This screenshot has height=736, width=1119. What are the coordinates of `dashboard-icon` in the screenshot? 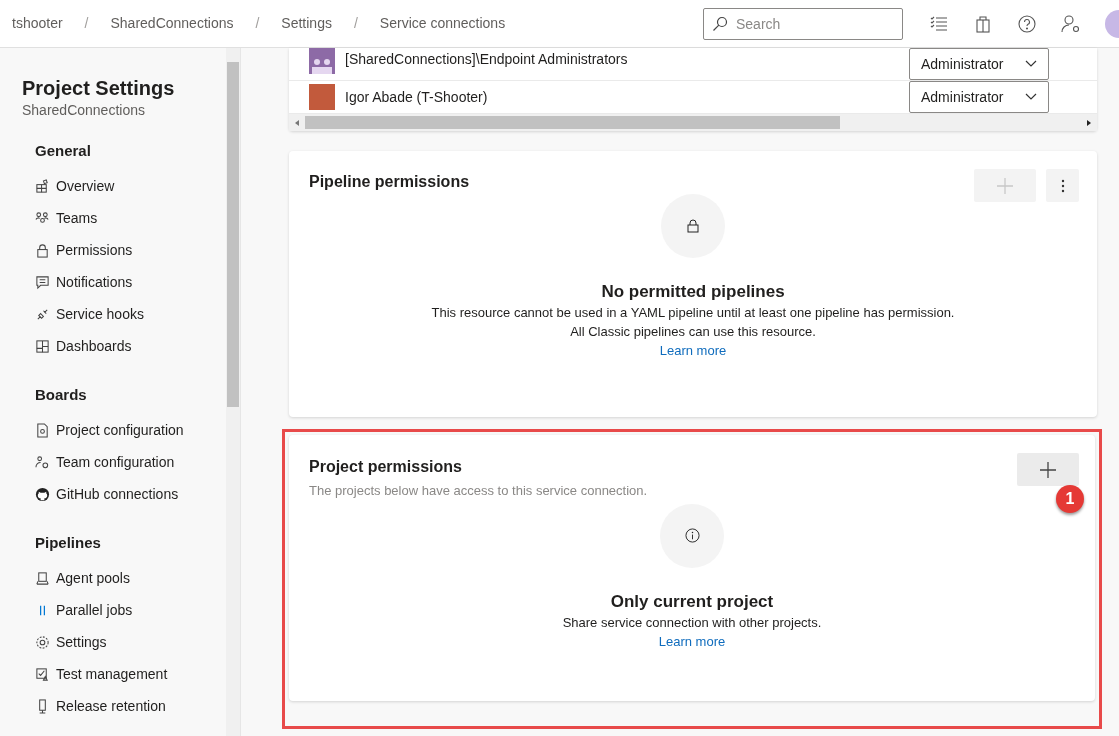 It's located at (42, 346).